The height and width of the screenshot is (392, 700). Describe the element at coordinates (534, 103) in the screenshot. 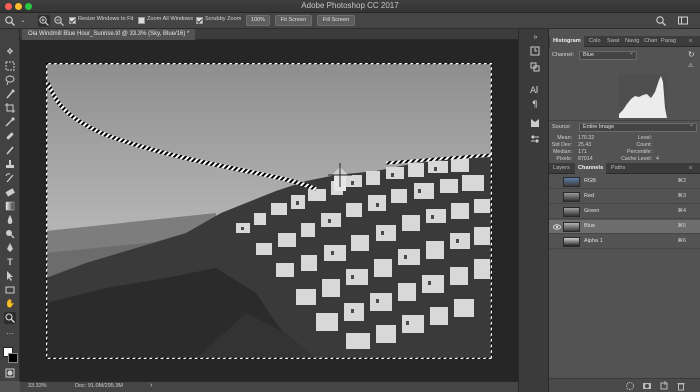

I see `paragraph-panel-icon: ¶` at that location.